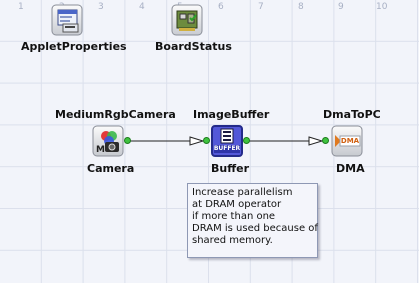  What do you see at coordinates (227, 148) in the screenshot?
I see `buffer-icon-text: BUFFER` at bounding box center [227, 148].